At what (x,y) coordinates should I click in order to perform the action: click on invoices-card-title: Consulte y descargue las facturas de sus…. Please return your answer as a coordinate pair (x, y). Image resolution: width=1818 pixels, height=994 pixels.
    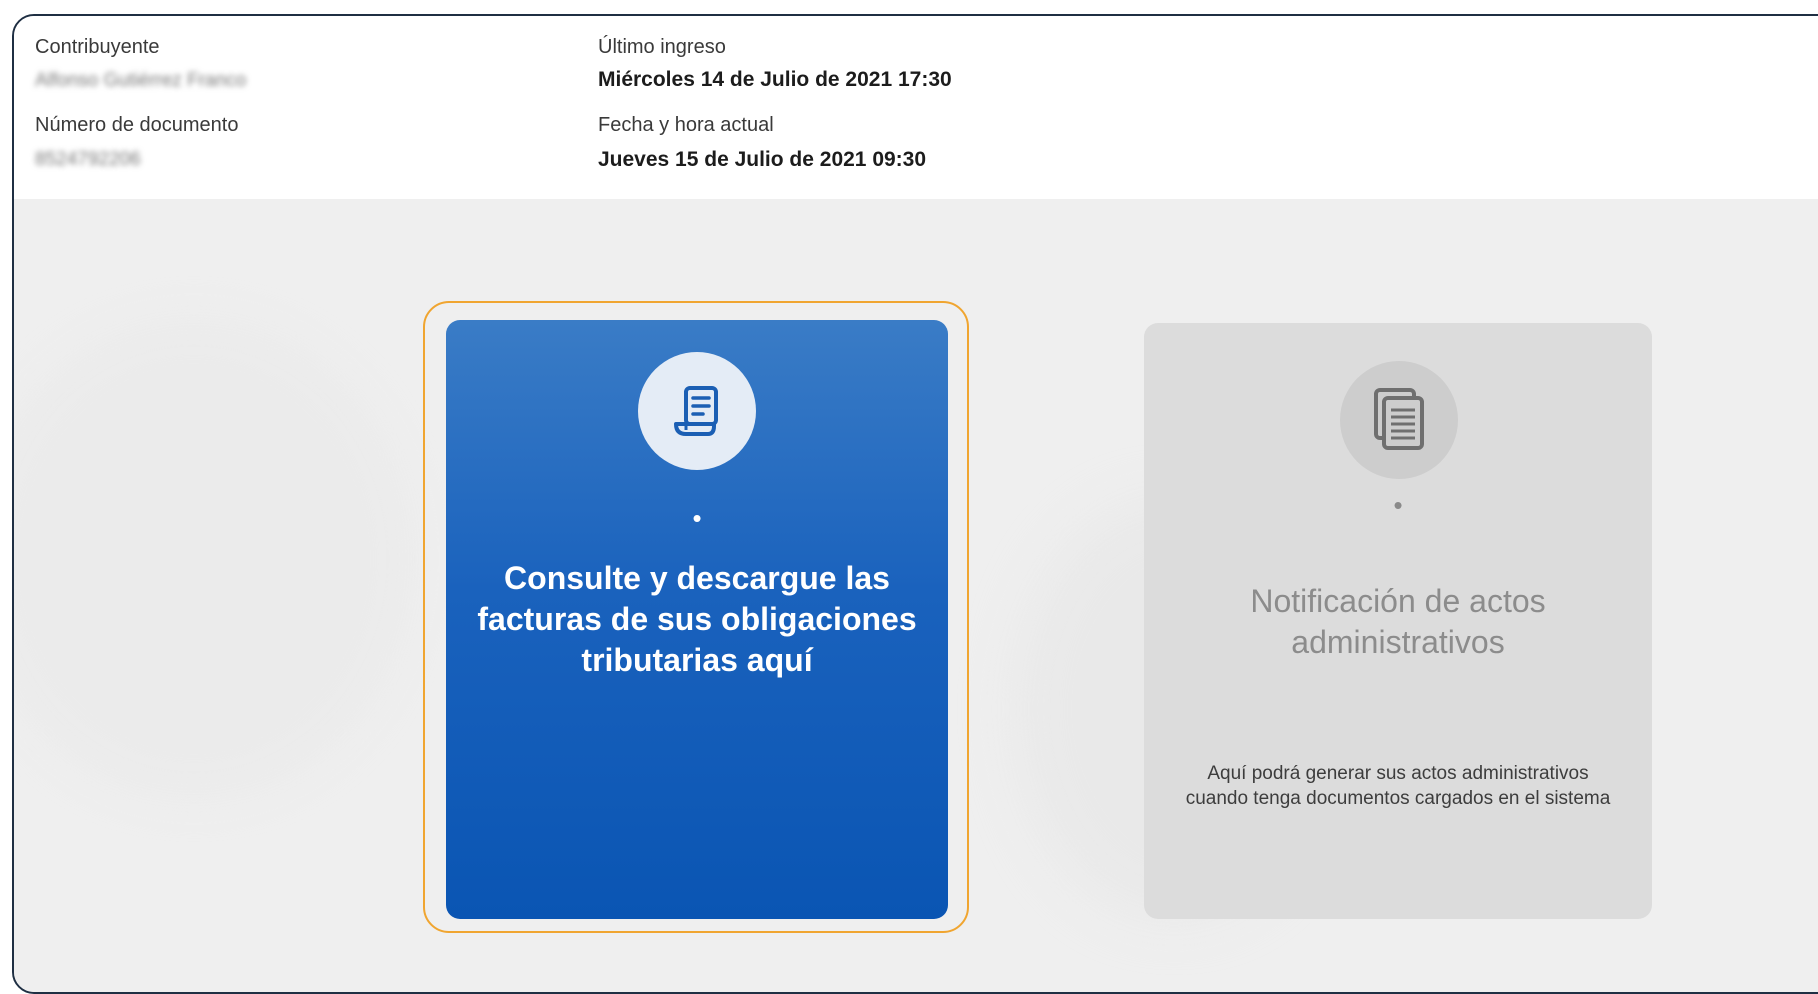
    Looking at the image, I should click on (697, 619).